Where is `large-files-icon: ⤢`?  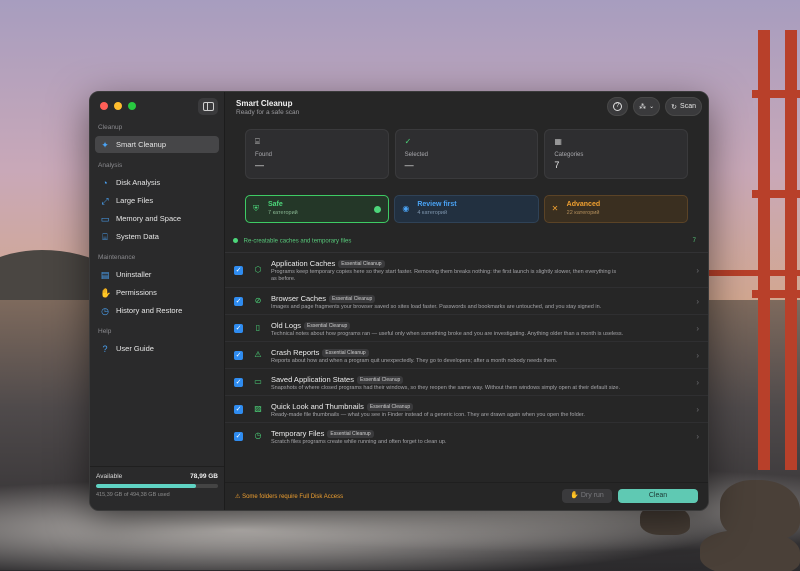
large-files-icon: ⤢ is located at coordinates (105, 200).